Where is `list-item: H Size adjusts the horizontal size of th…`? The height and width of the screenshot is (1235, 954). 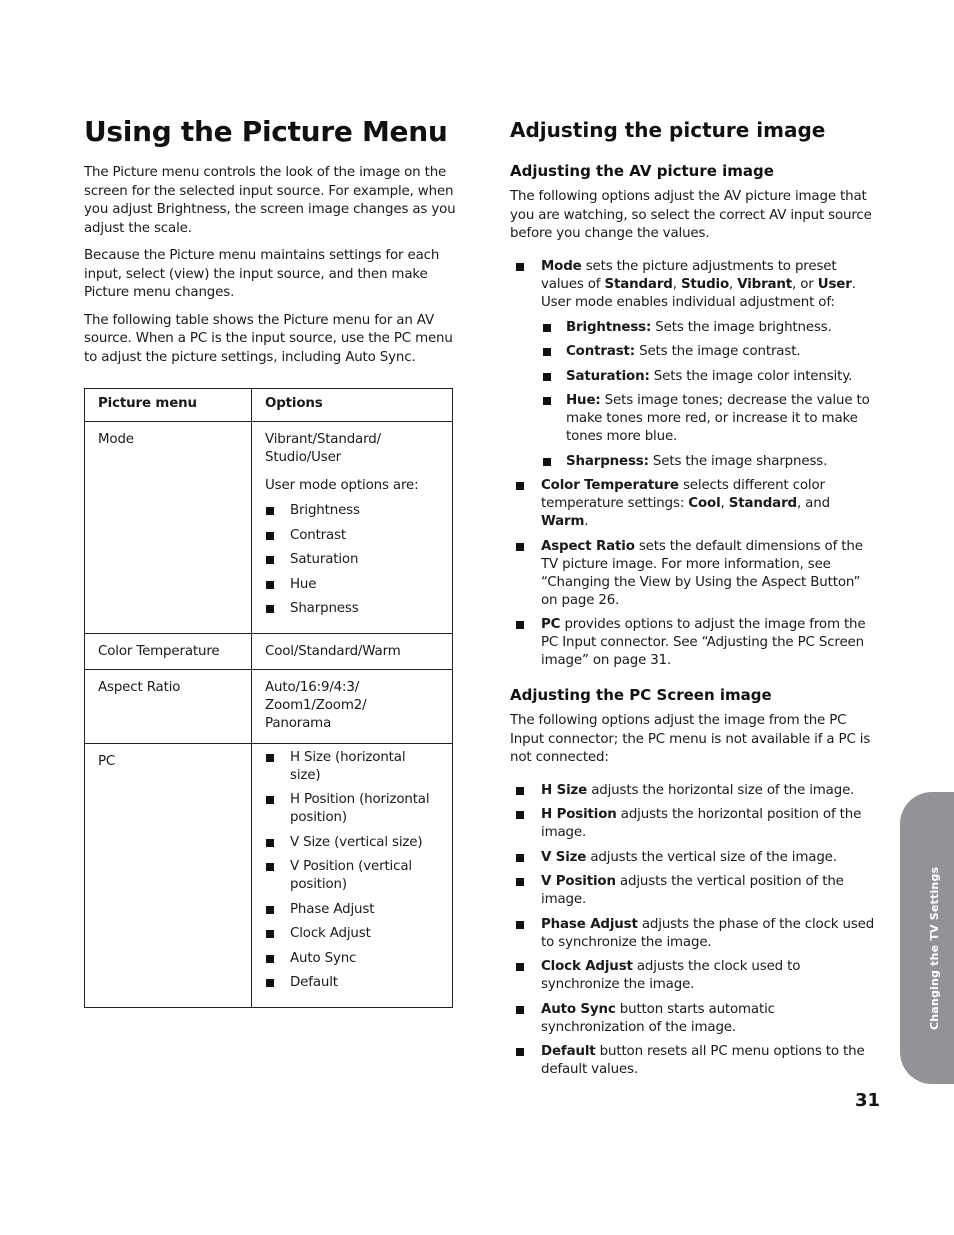
list-item: H Size adjusts the horizontal size of th… is located at coordinates (695, 791).